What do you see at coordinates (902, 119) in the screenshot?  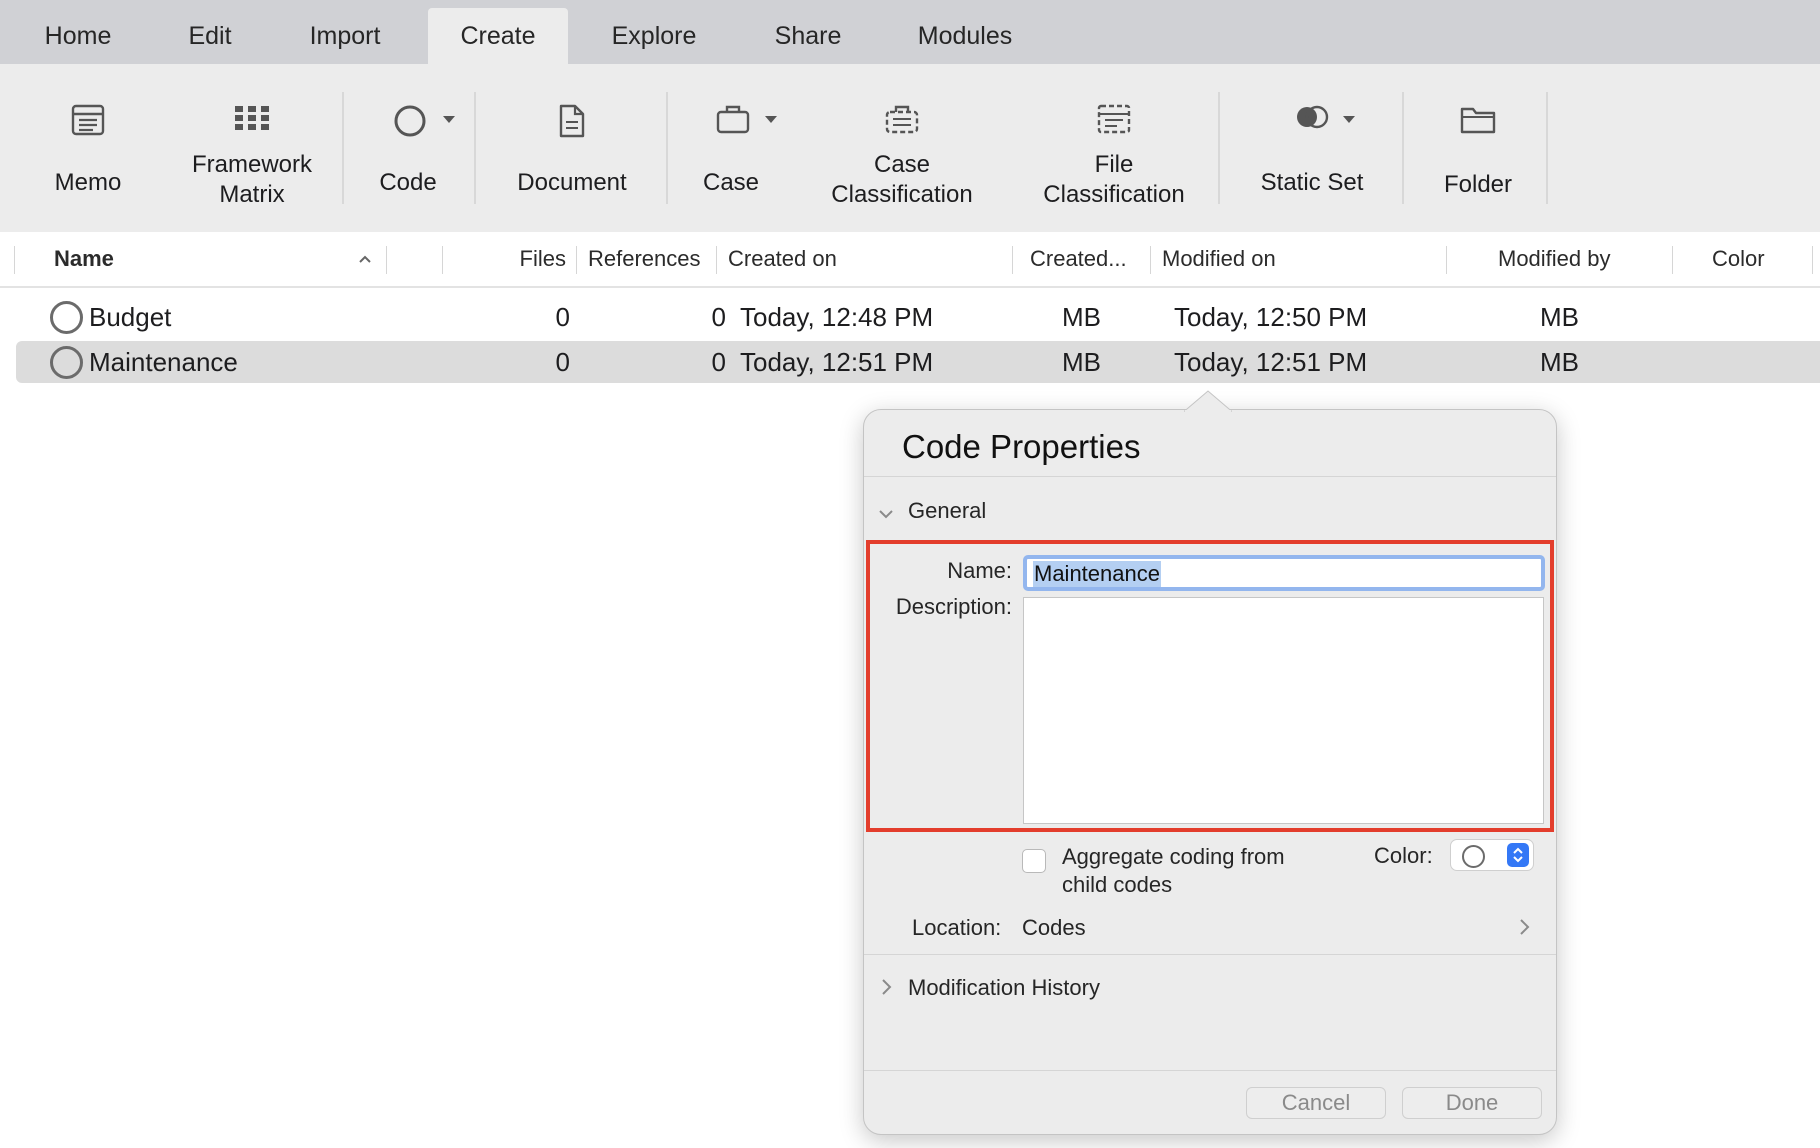 I see `case-classification-icon` at bounding box center [902, 119].